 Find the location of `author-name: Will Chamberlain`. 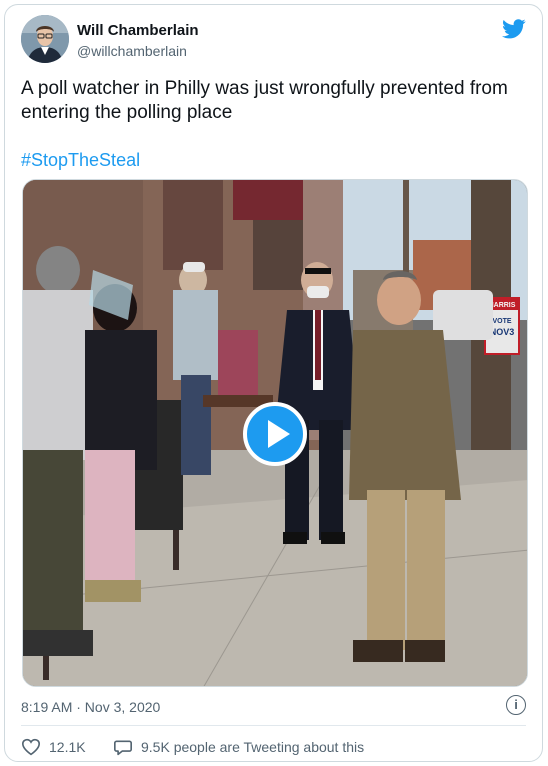

author-name: Will Chamberlain is located at coordinates (138, 30).